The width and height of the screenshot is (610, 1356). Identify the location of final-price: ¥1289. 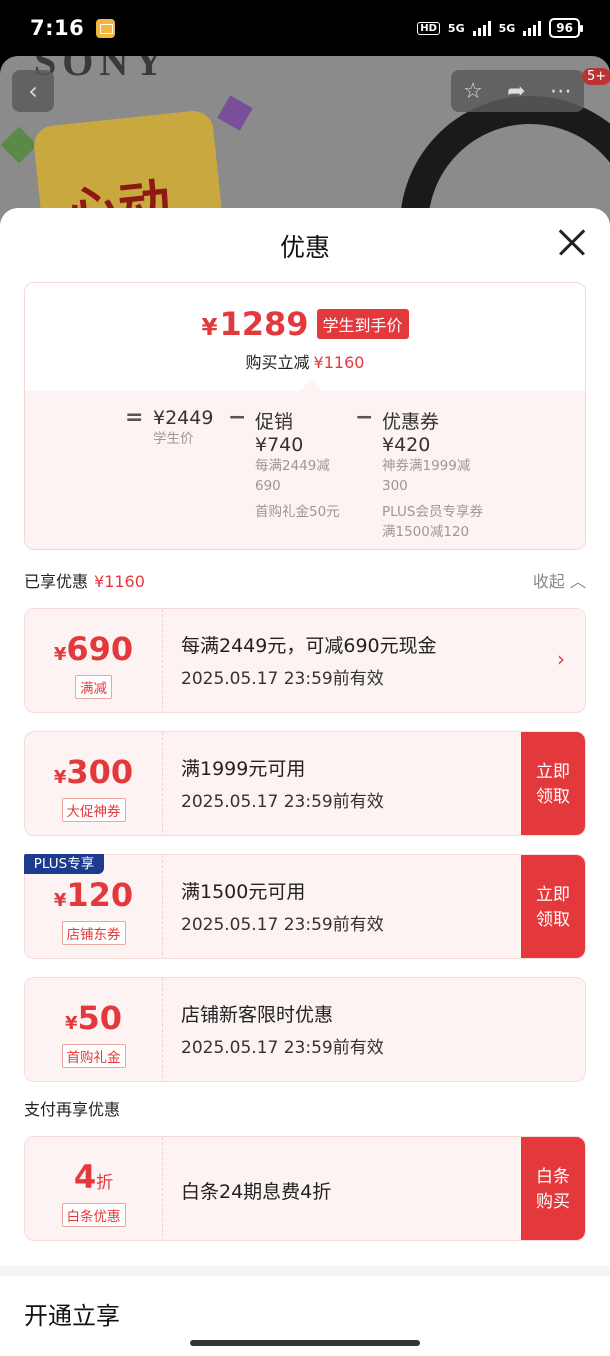
(255, 324).